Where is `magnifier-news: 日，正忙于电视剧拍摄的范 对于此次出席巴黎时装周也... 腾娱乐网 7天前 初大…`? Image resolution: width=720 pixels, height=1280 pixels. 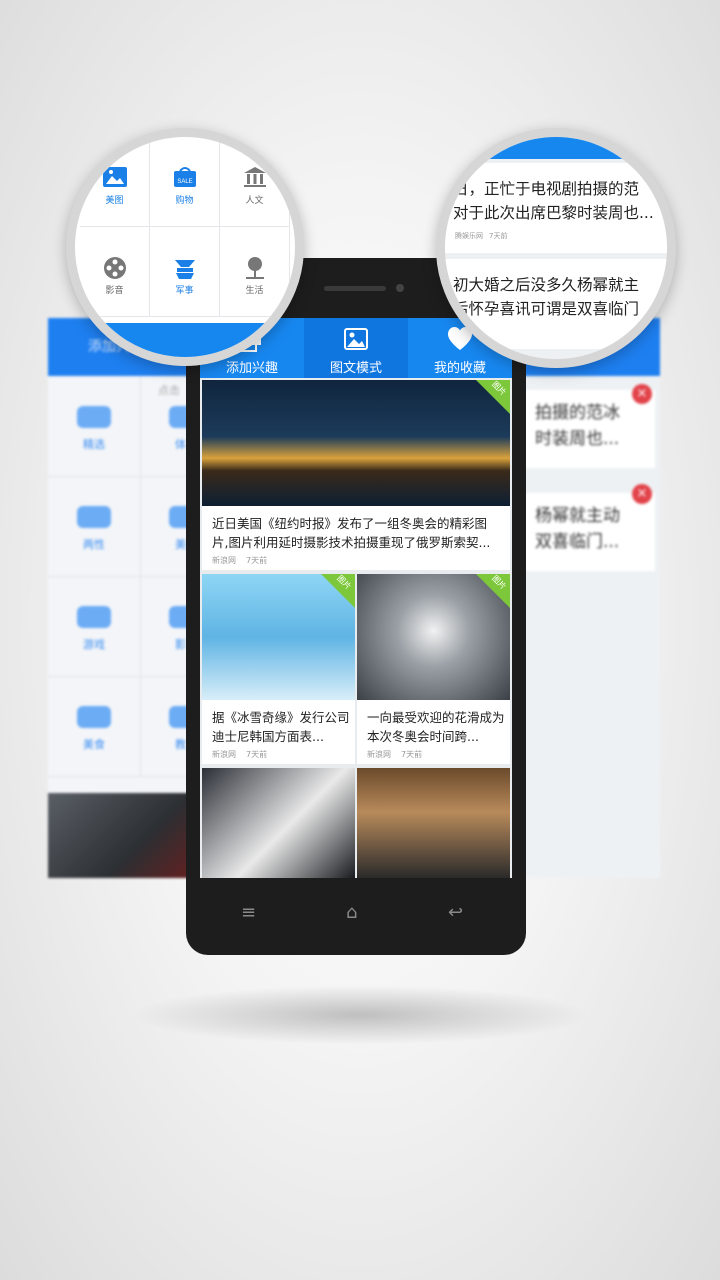 magnifier-news: 日，正忙于电视剧拍摄的范 对于此次出席巴黎时装周也... 腾娱乐网 7天前 初大… is located at coordinates (556, 248).